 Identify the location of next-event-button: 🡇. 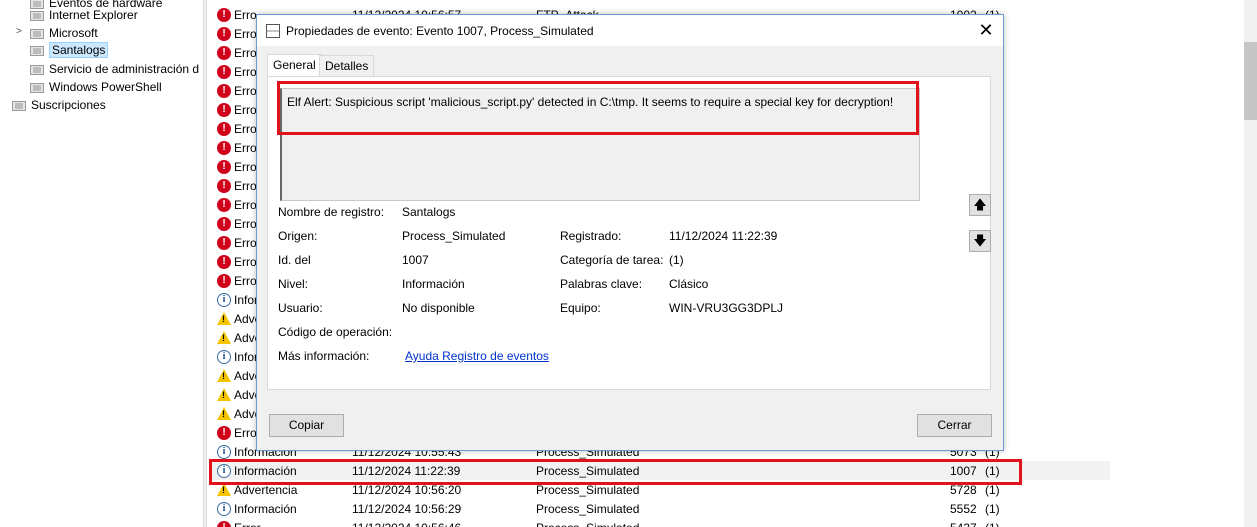
(980, 241).